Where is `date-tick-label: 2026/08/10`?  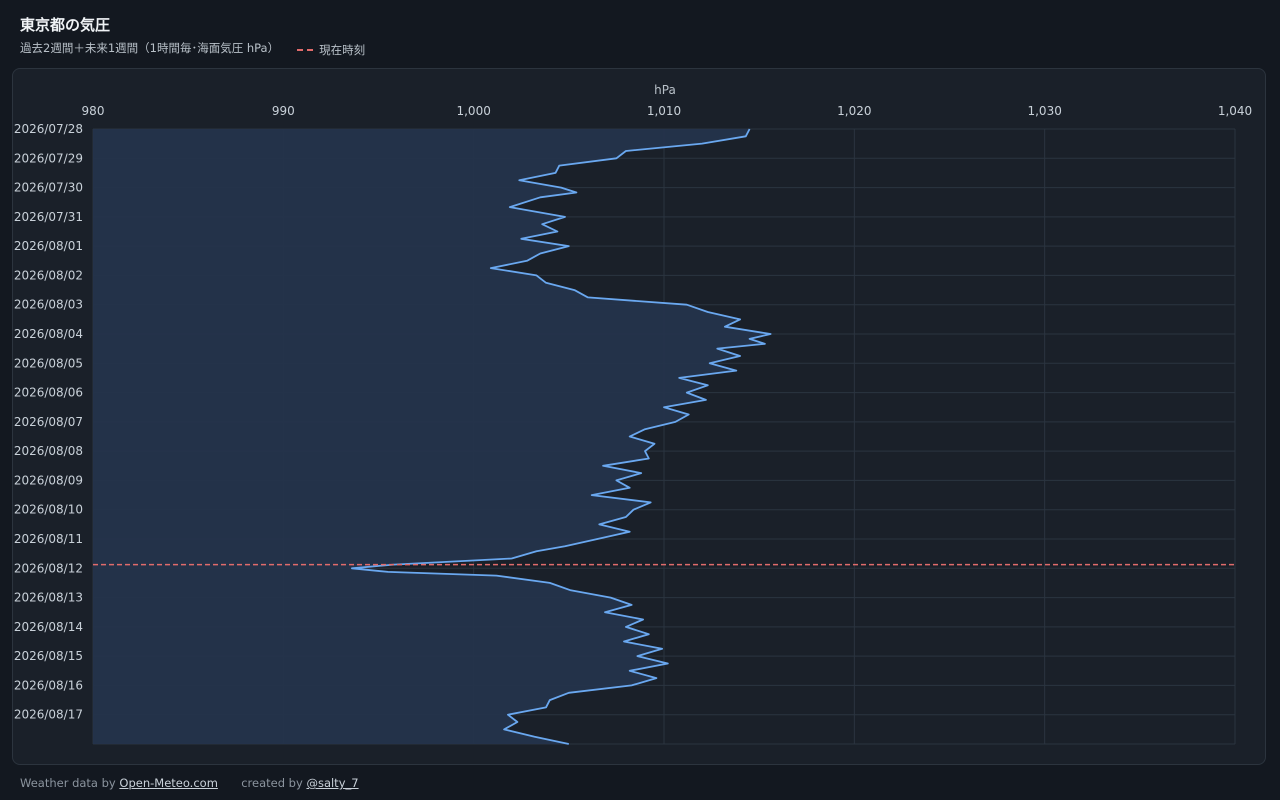 date-tick-label: 2026/08/10 is located at coordinates (48, 510).